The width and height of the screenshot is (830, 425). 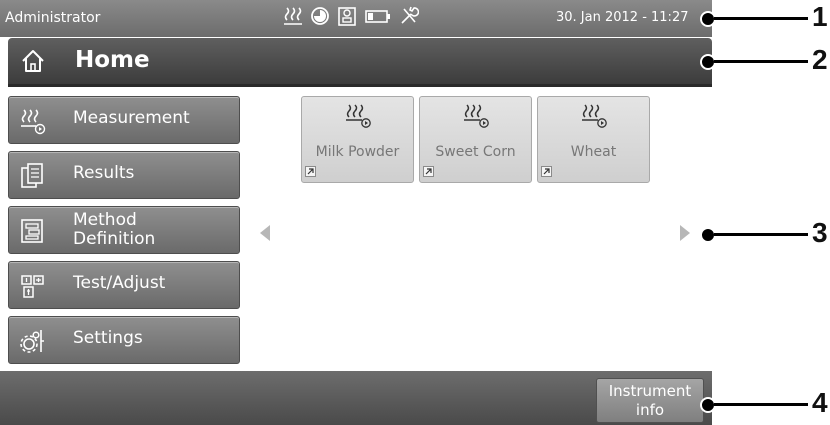 What do you see at coordinates (131, 118) in the screenshot?
I see `measurement-label: Measurement` at bounding box center [131, 118].